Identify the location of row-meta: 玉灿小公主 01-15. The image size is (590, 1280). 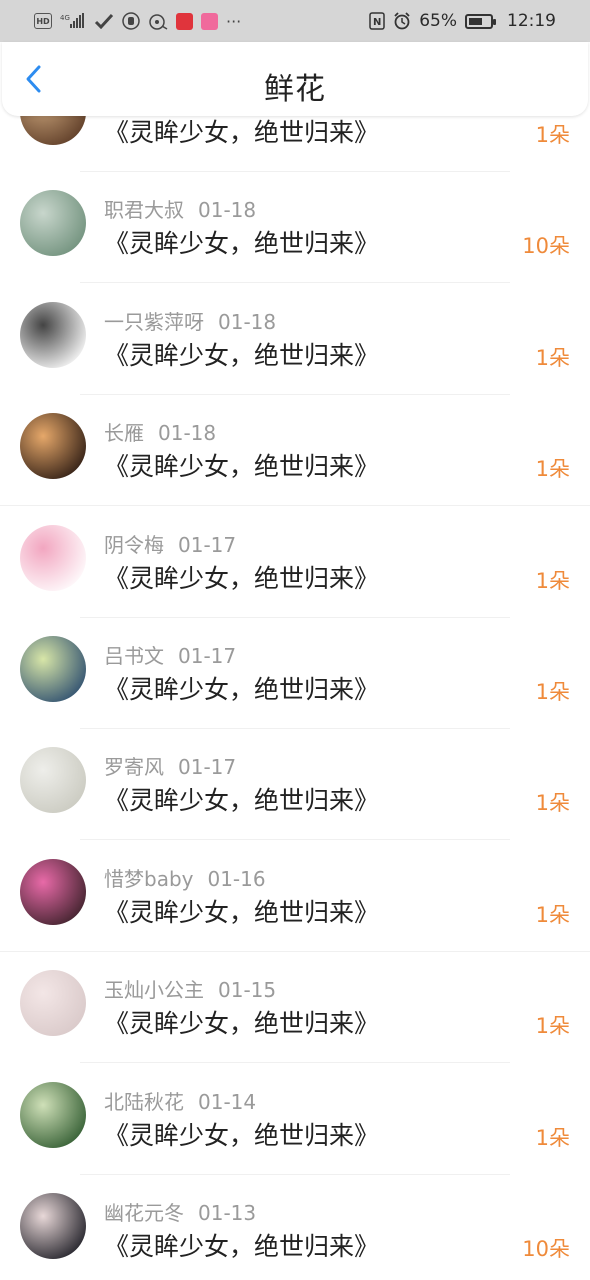
(190, 988).